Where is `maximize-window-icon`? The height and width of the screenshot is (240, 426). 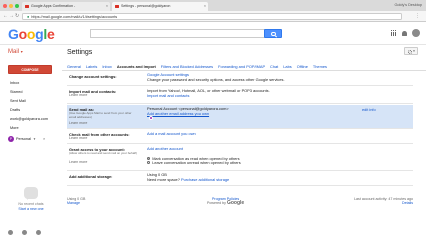
maximize-window-icon is located at coordinates (17, 5).